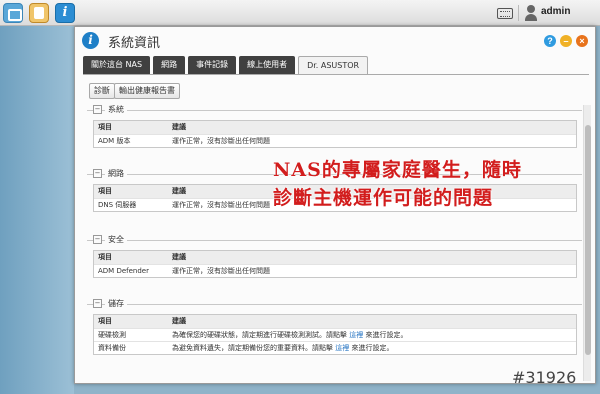  I want to click on diagnose-button: 診斷, so click(102, 91).